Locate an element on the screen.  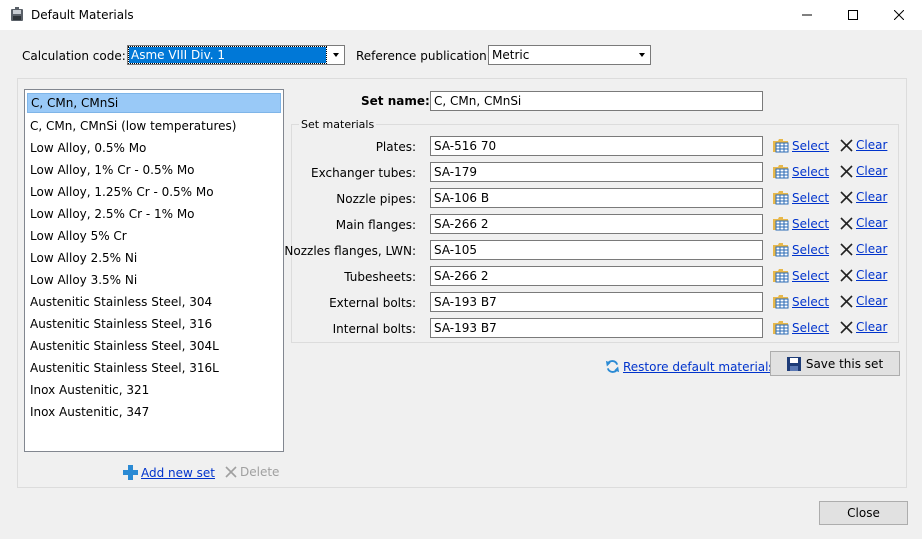
material-row-label: Main flanges: is located at coordinates (375, 225).